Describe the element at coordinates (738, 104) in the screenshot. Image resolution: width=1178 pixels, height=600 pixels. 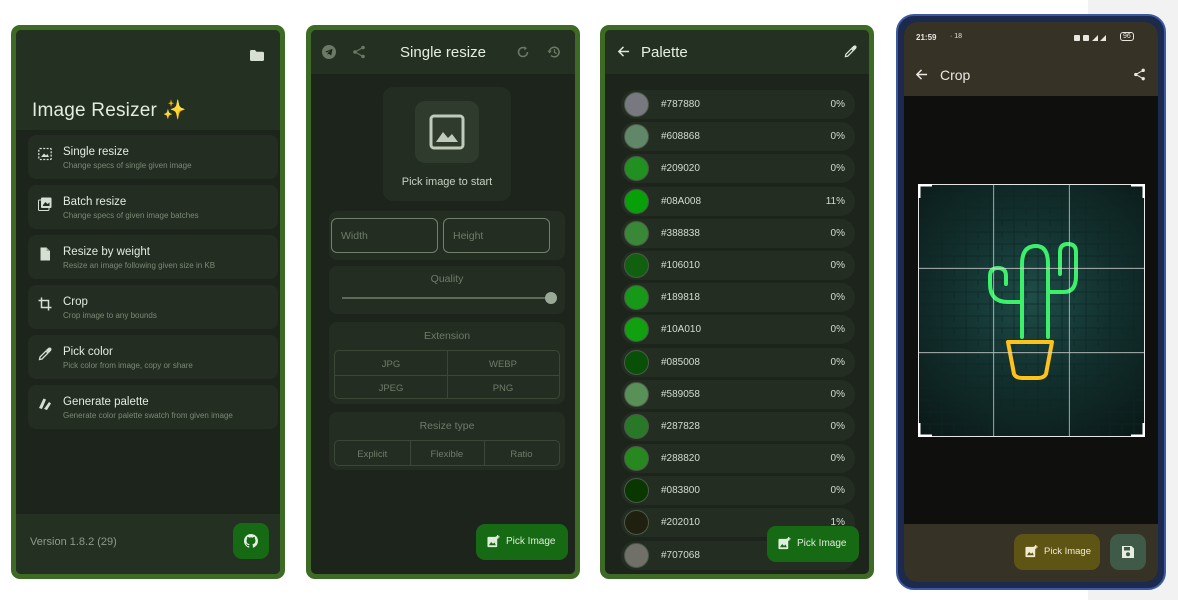
I see `palette-row: #787880 0%` at that location.